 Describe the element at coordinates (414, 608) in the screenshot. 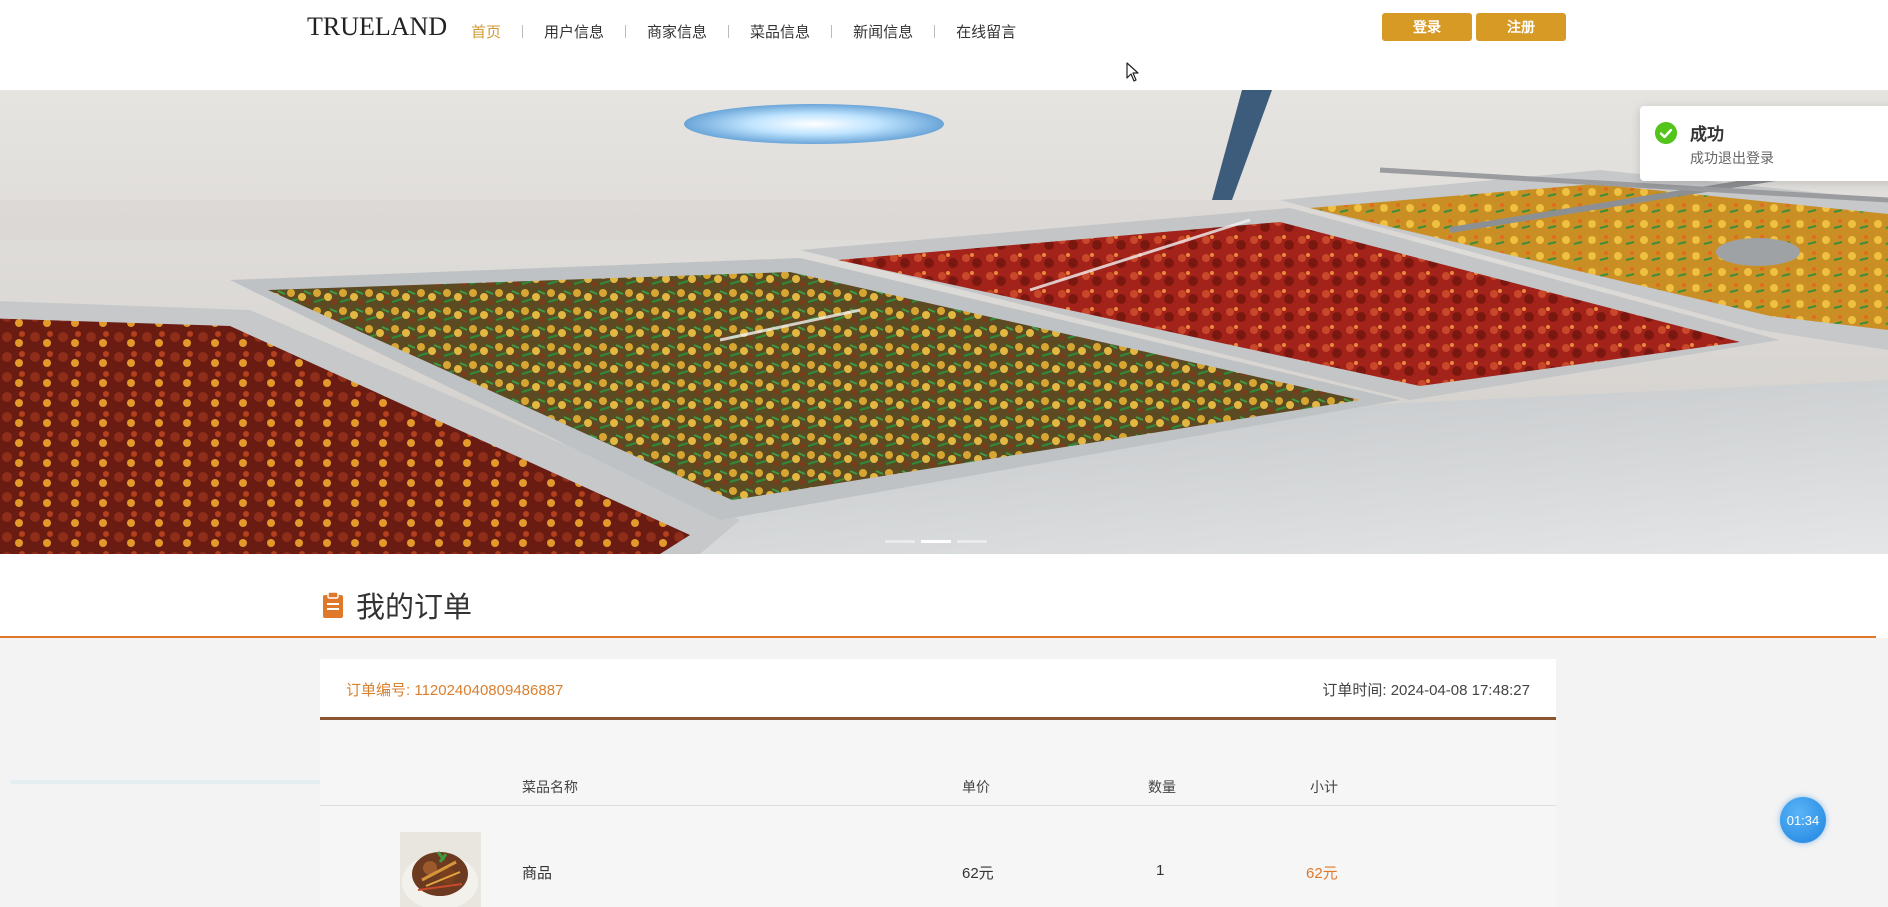

I see `page-title: 我的订单` at that location.